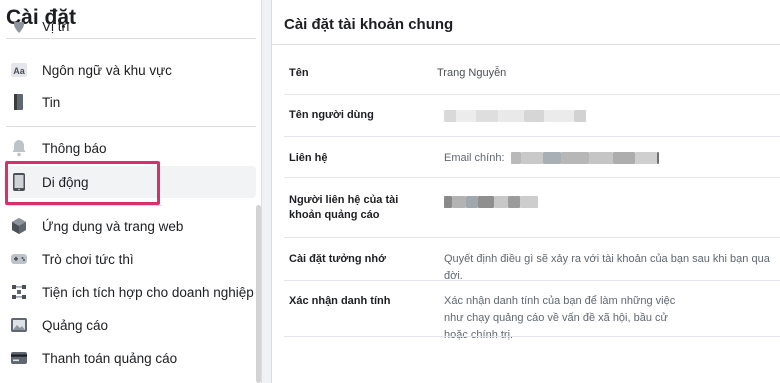 The width and height of the screenshot is (780, 383). Describe the element at coordinates (308, 158) in the screenshot. I see `row-label-contact: Liên hệ` at that location.